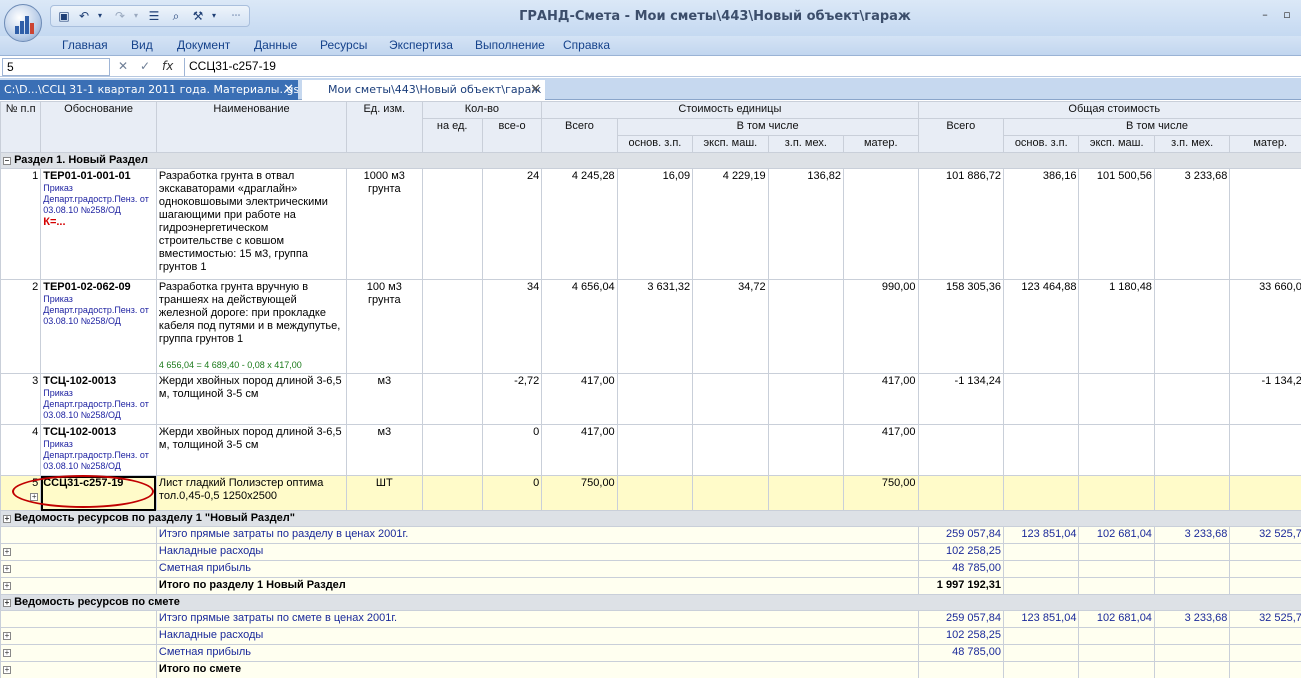 The width and height of the screenshot is (1301, 678). Describe the element at coordinates (1041, 399) in the screenshot. I see `total-zp-cell` at that location.